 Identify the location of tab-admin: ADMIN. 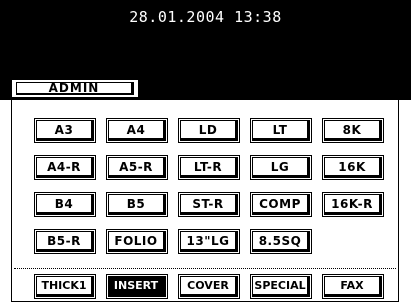
(75, 88).